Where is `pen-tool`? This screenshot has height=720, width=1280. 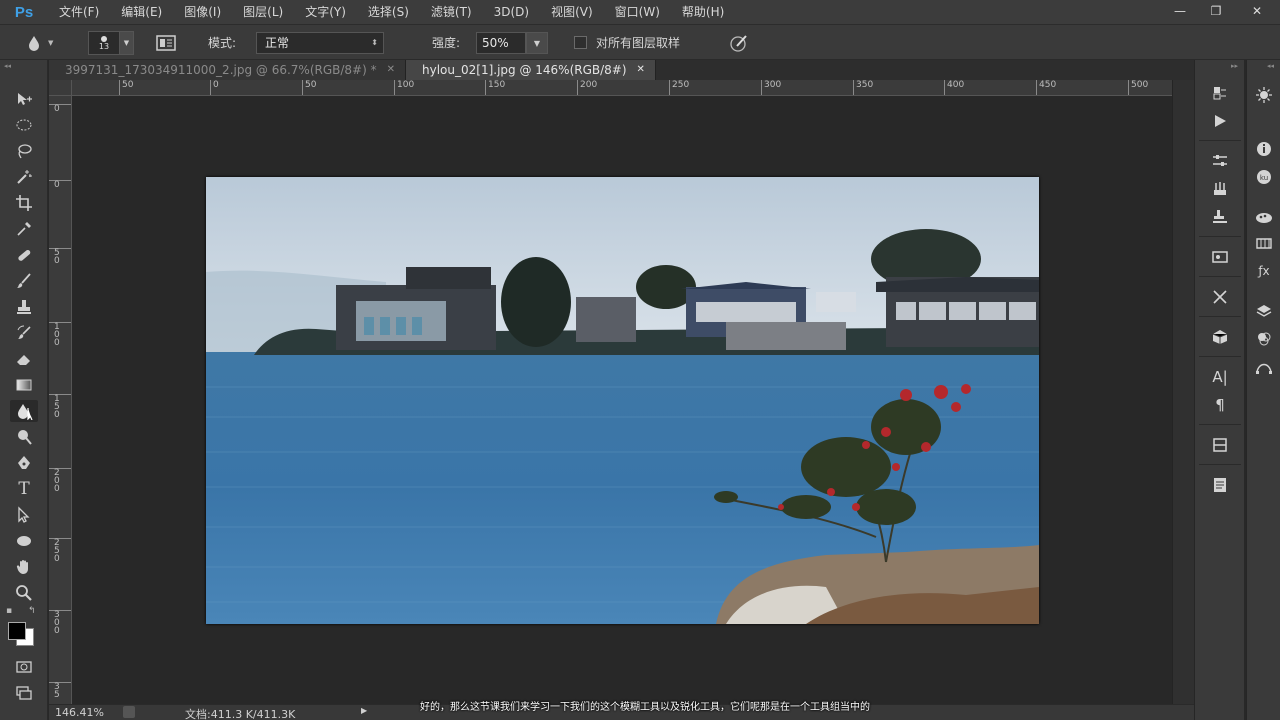 pen-tool is located at coordinates (24, 463).